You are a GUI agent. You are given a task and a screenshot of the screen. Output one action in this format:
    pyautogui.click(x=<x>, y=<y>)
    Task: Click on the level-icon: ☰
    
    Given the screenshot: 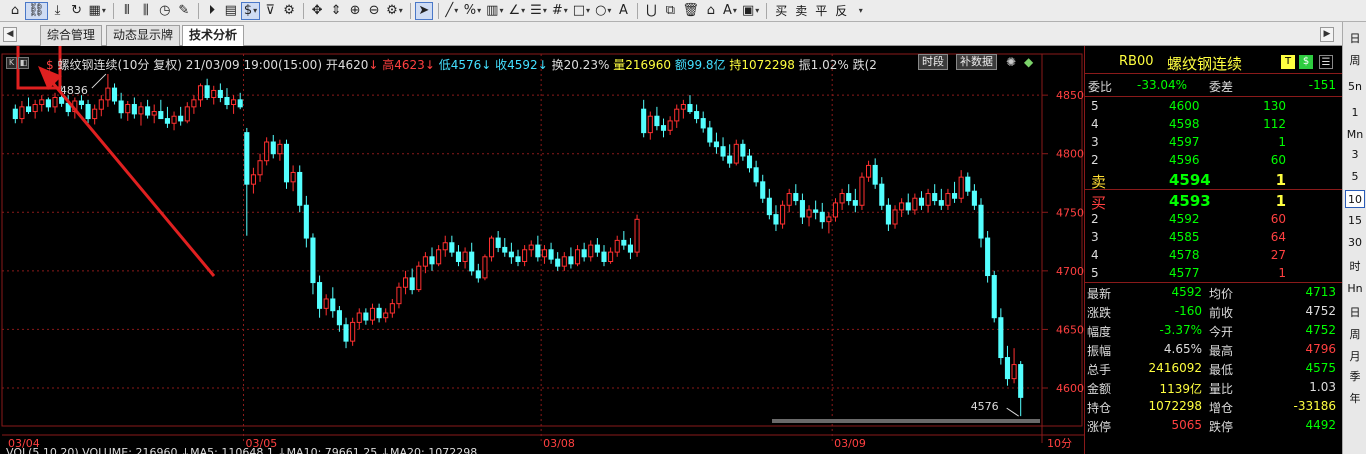 What is the action you would take?
    pyautogui.click(x=538, y=11)
    